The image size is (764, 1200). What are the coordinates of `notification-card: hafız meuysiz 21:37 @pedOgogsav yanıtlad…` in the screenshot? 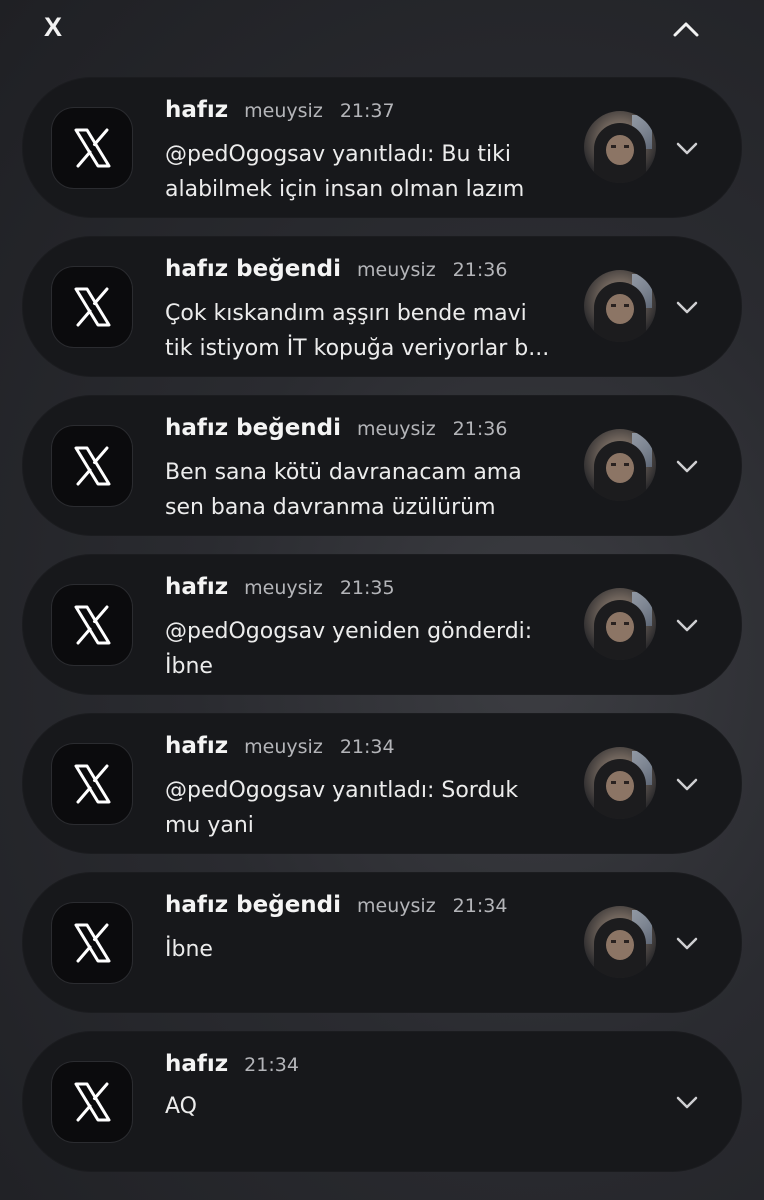 It's located at (382, 147).